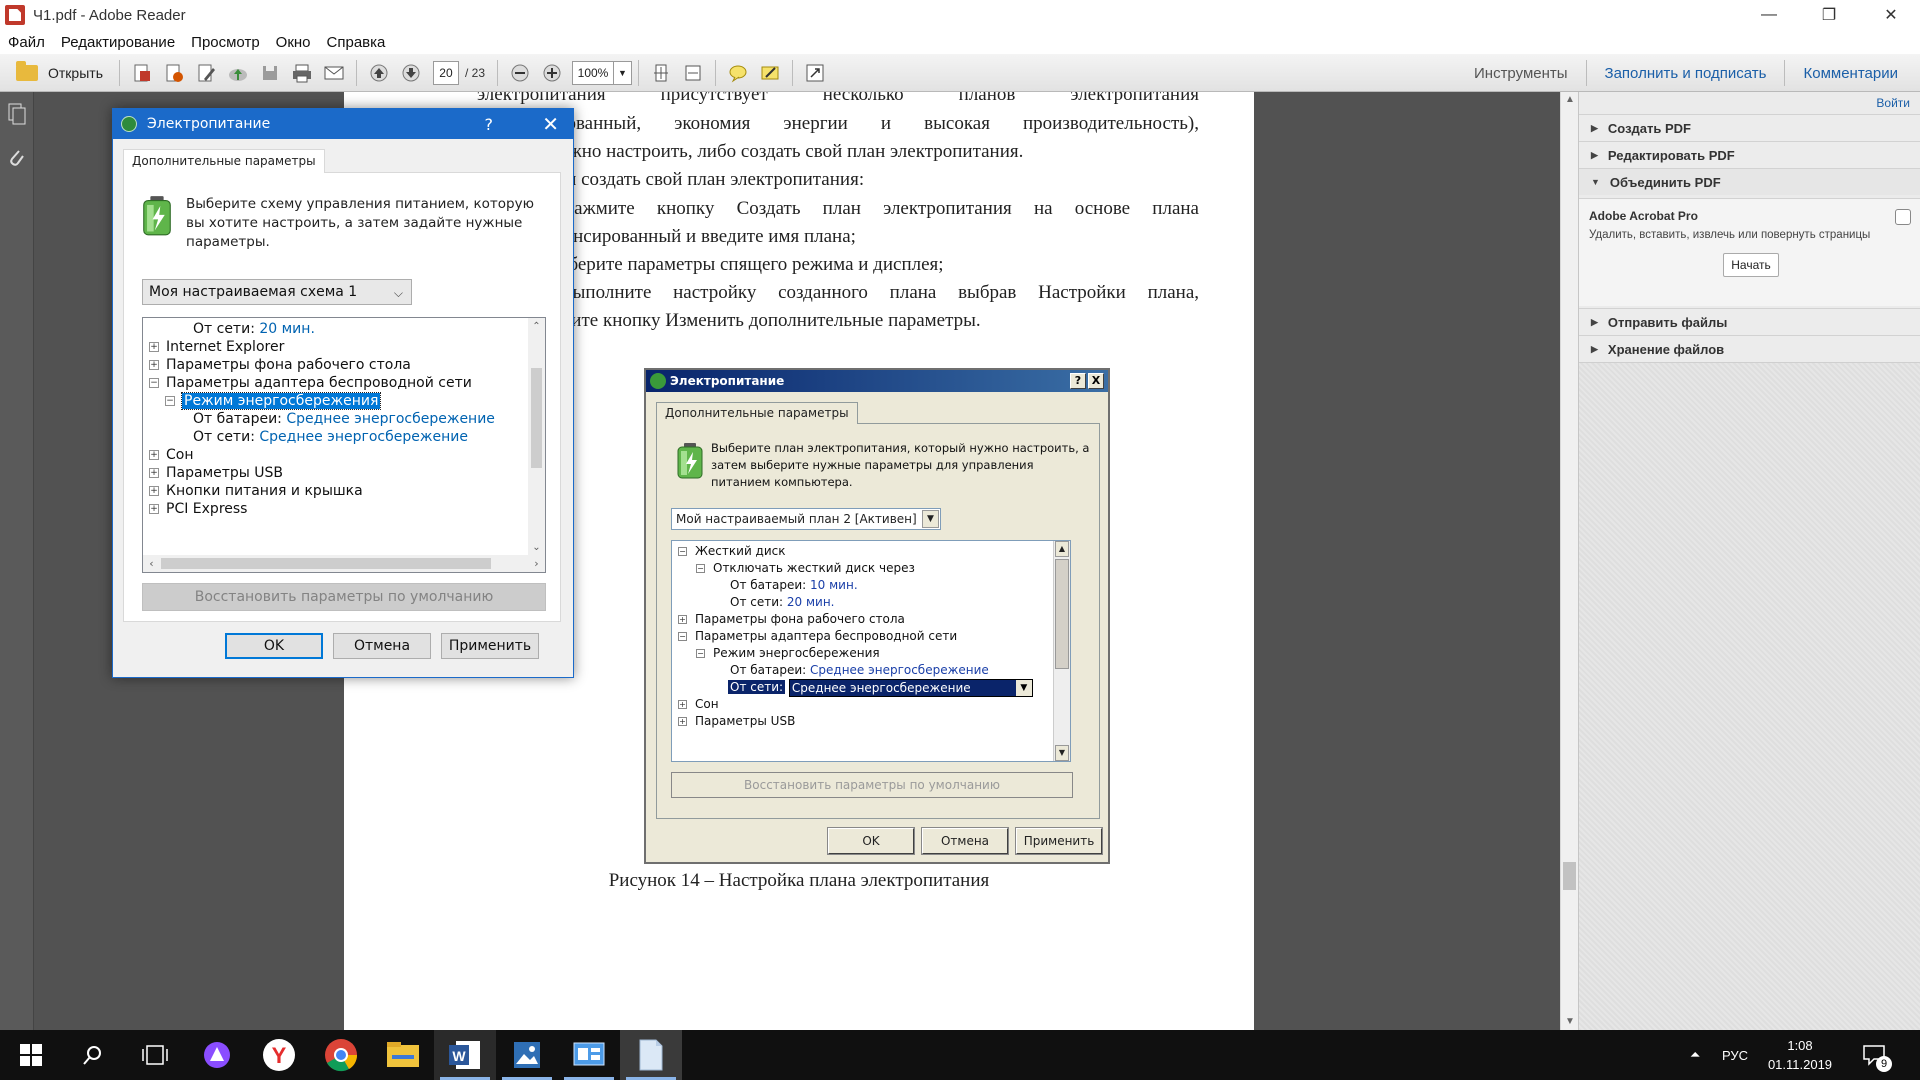  What do you see at coordinates (1749, 321) in the screenshot?
I see `section-send-files: ▶ Отправить файлы` at bounding box center [1749, 321].